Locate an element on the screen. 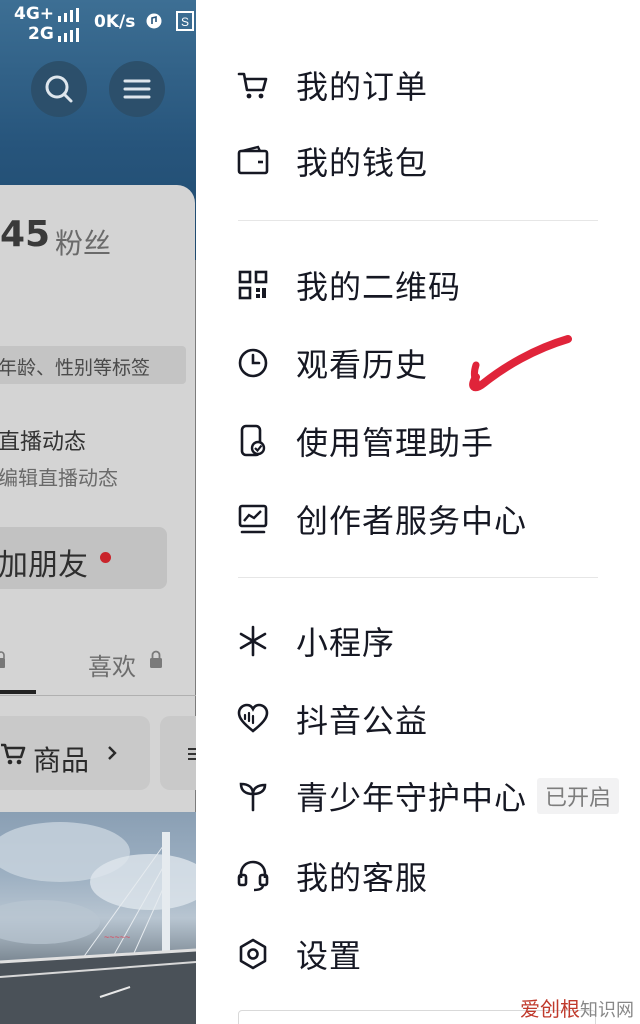  watermark: 爱创根知识网 is located at coordinates (577, 1007).